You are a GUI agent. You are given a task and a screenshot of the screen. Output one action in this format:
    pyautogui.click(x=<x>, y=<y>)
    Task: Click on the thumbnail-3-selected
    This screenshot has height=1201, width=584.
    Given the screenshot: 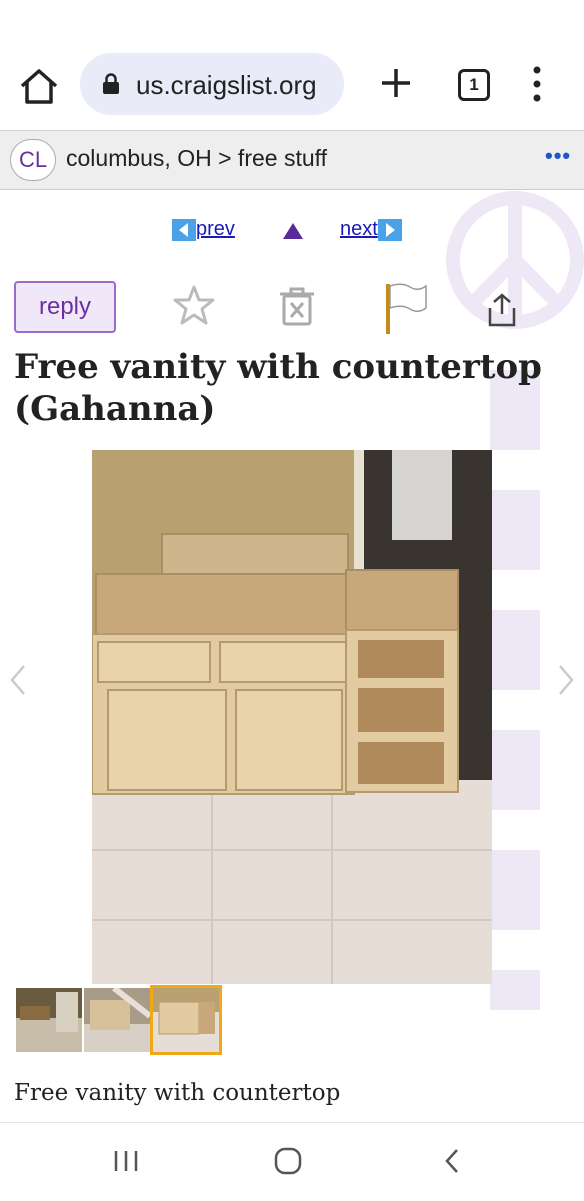 What is the action you would take?
    pyautogui.click(x=186, y=1020)
    